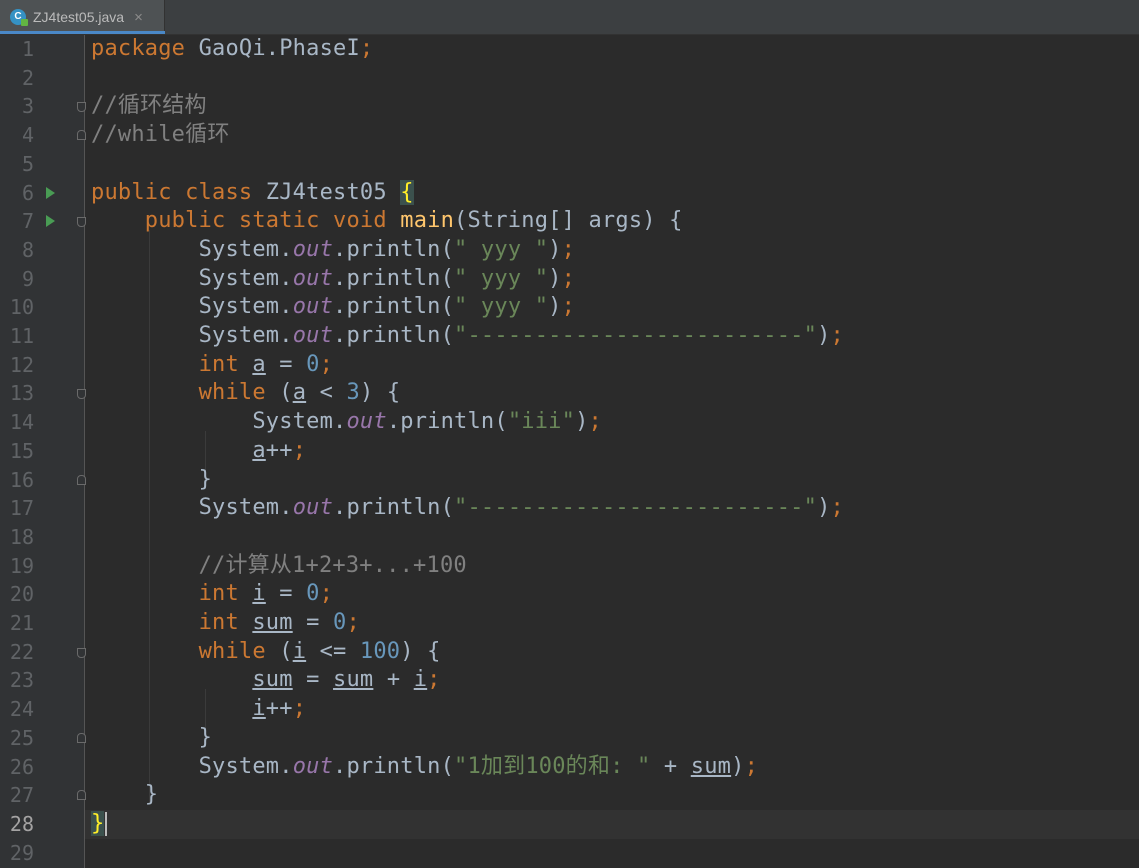  Describe the element at coordinates (17, 594) in the screenshot. I see `line-number: 20` at that location.